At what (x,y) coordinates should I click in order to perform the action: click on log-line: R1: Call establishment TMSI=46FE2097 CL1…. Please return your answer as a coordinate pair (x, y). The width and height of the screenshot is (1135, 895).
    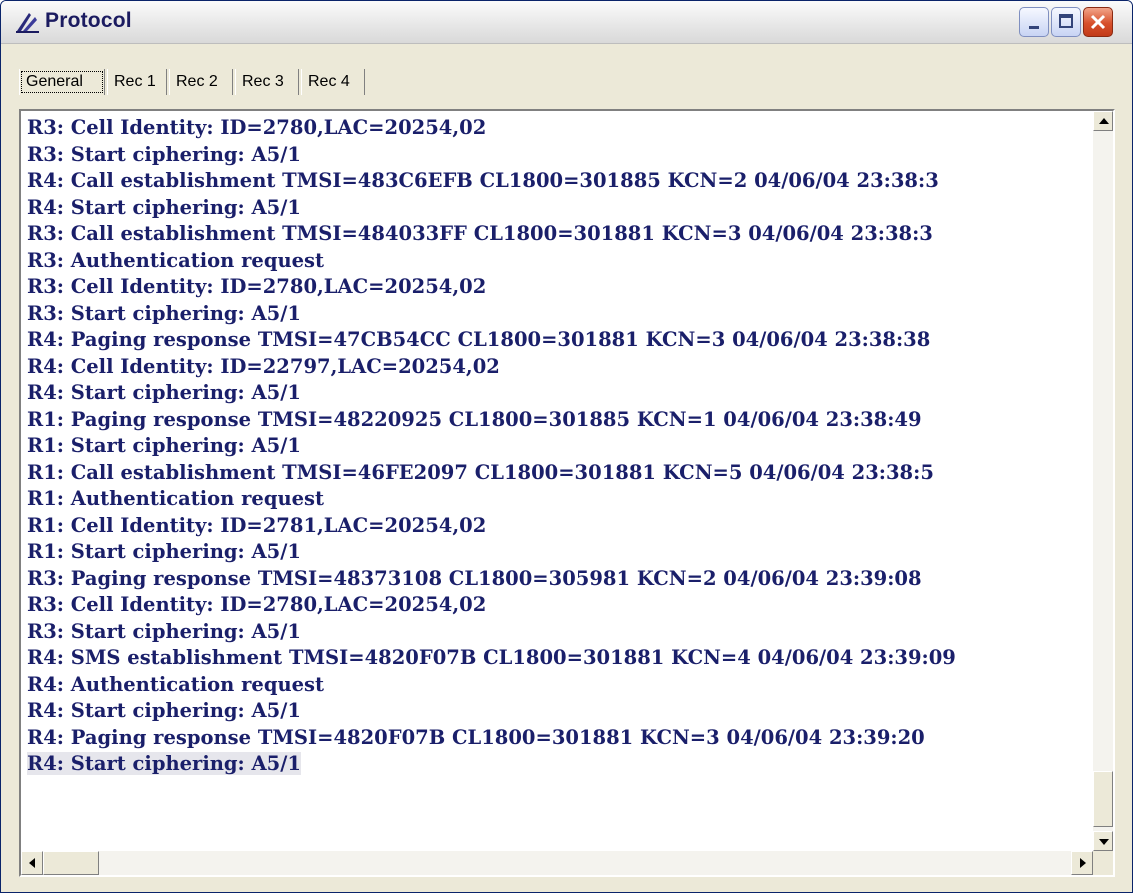
    Looking at the image, I should click on (557, 473).